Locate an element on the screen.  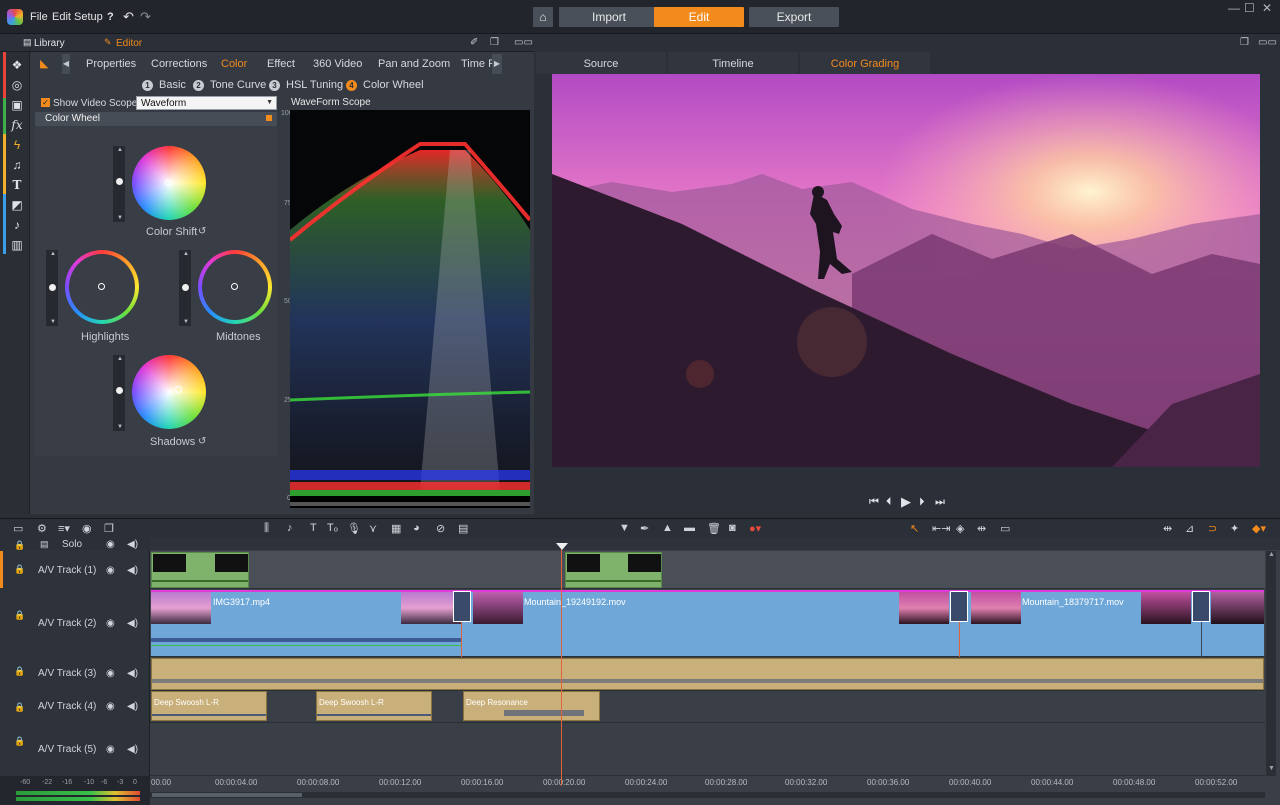
magnet-icon: ⊃ is located at coordinates (1212, 528).